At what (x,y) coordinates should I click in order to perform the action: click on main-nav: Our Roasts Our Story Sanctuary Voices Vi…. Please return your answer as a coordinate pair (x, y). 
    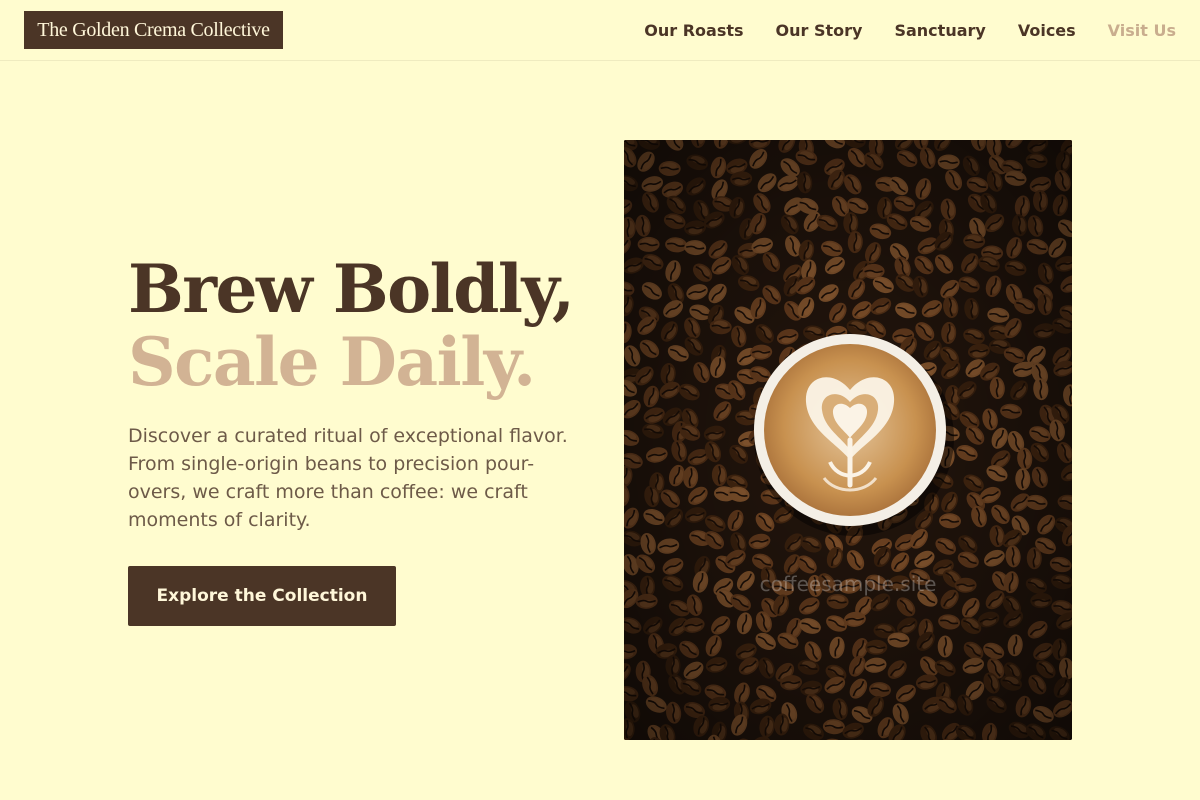
    Looking at the image, I should click on (910, 30).